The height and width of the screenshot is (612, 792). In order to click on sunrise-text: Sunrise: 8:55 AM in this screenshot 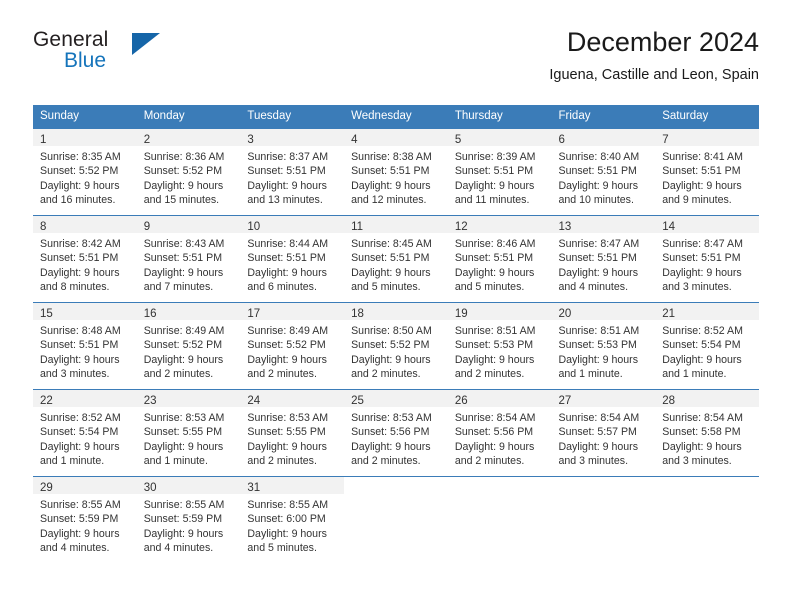, I will do `click(184, 505)`.